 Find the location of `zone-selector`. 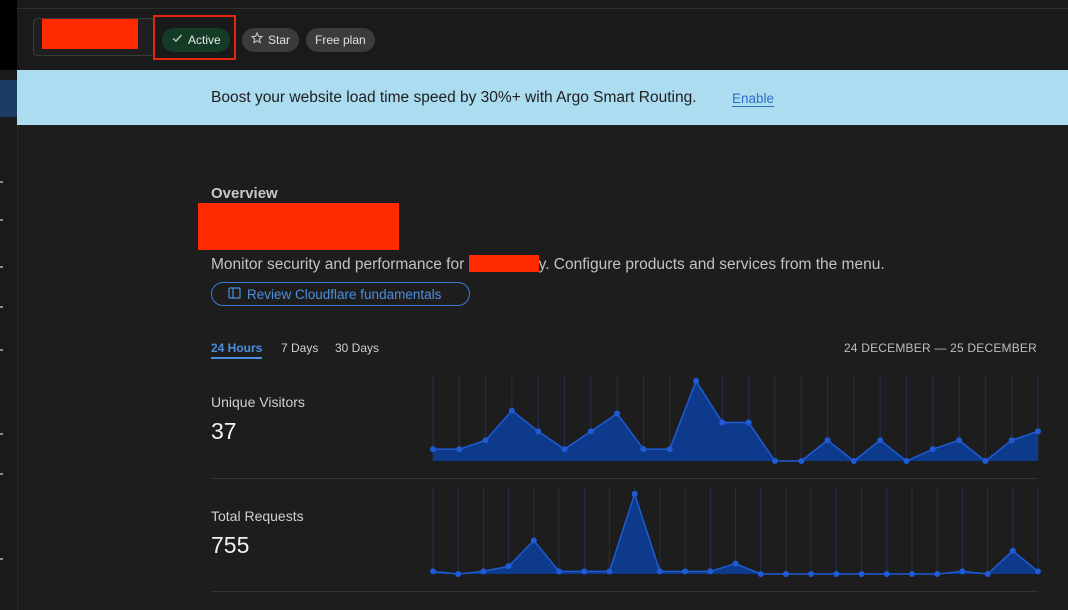

zone-selector is located at coordinates (94, 37).